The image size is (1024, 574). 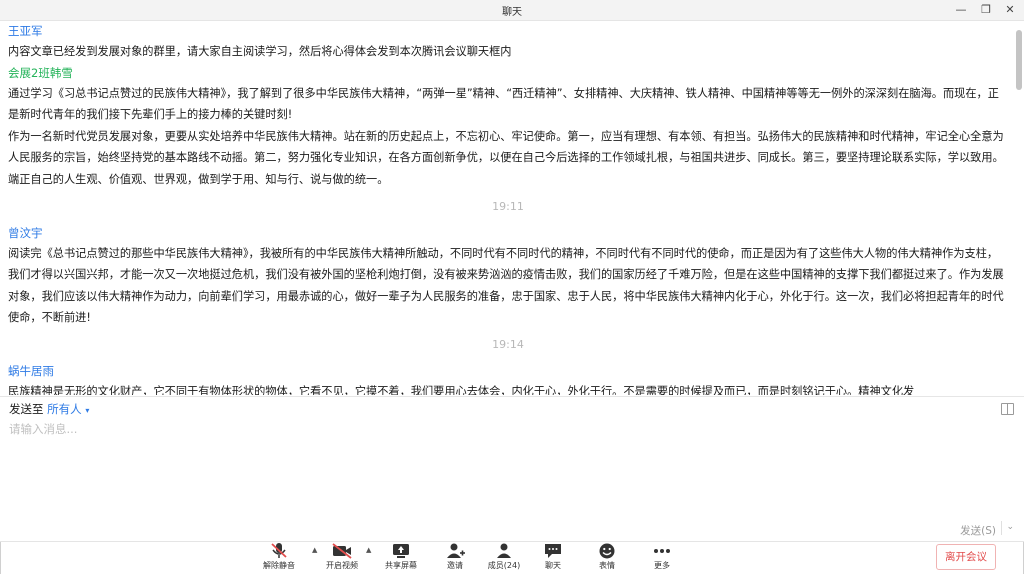 What do you see at coordinates (508, 344) in the screenshot?
I see `message-timestamp: 19:14` at bounding box center [508, 344].